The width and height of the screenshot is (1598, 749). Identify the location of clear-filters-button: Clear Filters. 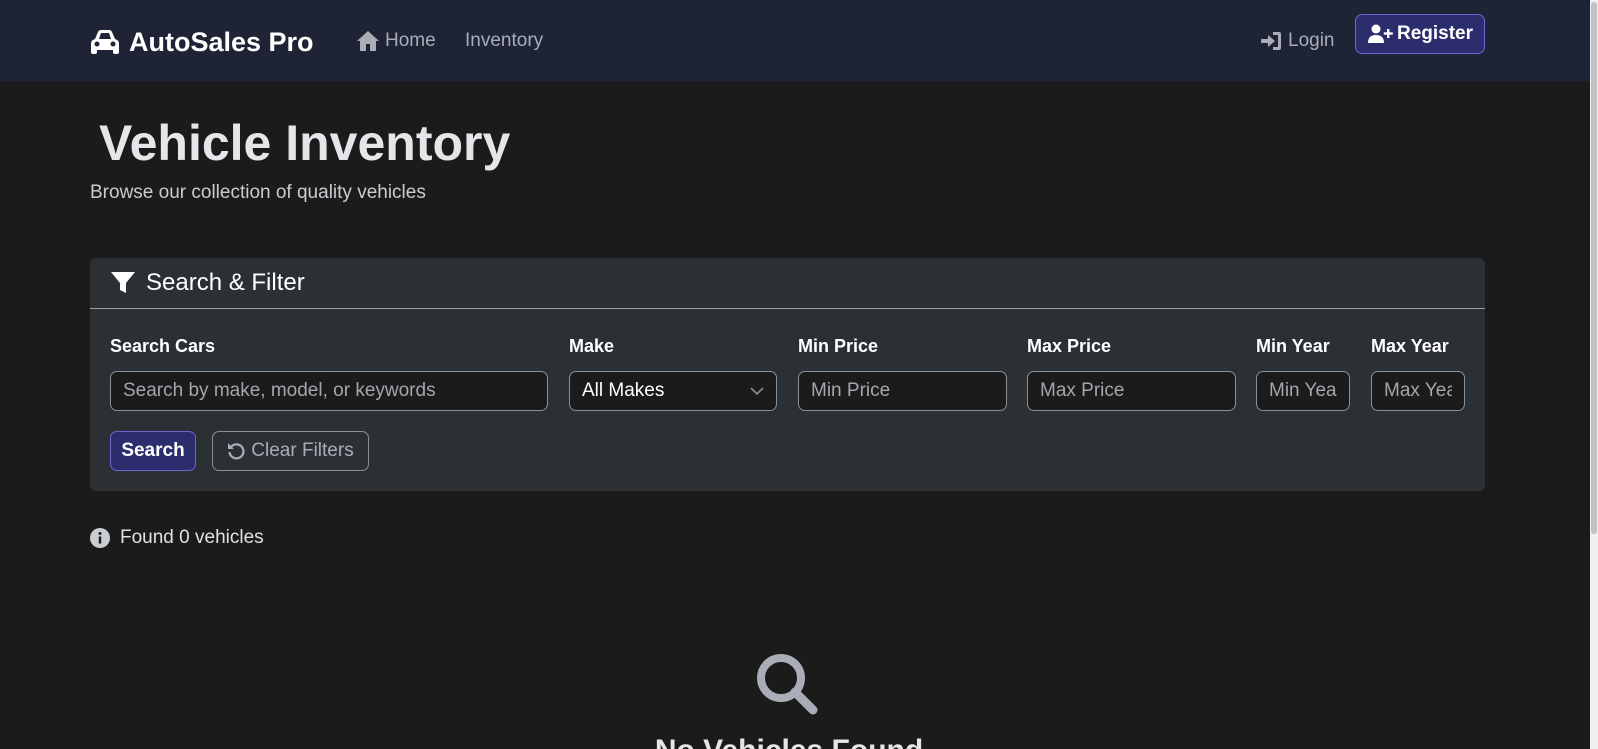
(290, 451).